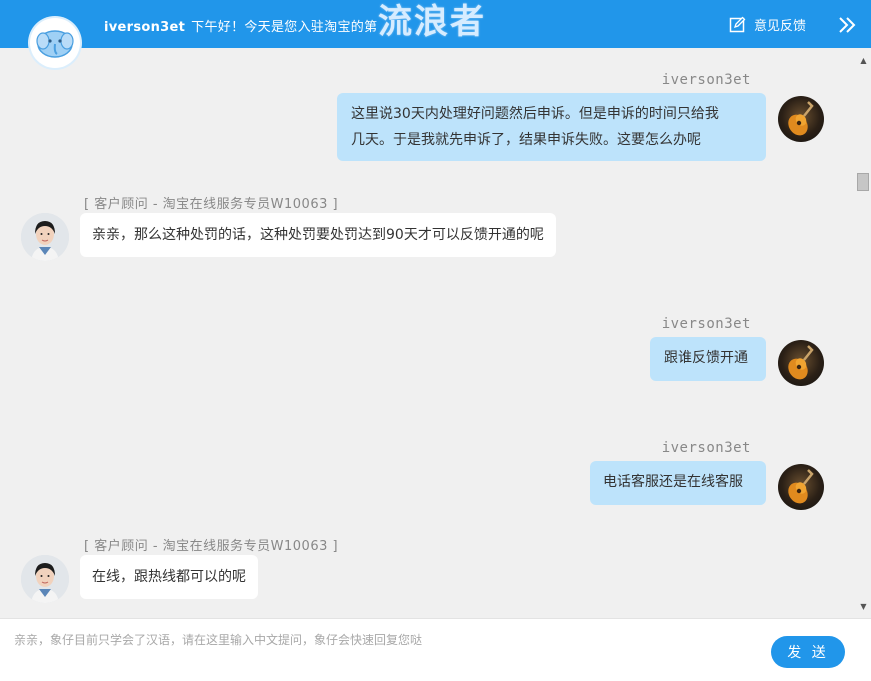  What do you see at coordinates (863, 60) in the screenshot?
I see `scroll-up-arrow-icon: ▲` at bounding box center [863, 60].